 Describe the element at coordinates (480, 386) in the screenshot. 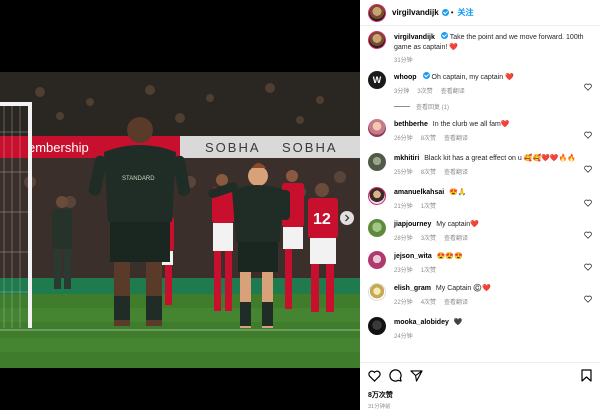

I see `post-actions-bar: 8万次赞 31分钟前` at that location.